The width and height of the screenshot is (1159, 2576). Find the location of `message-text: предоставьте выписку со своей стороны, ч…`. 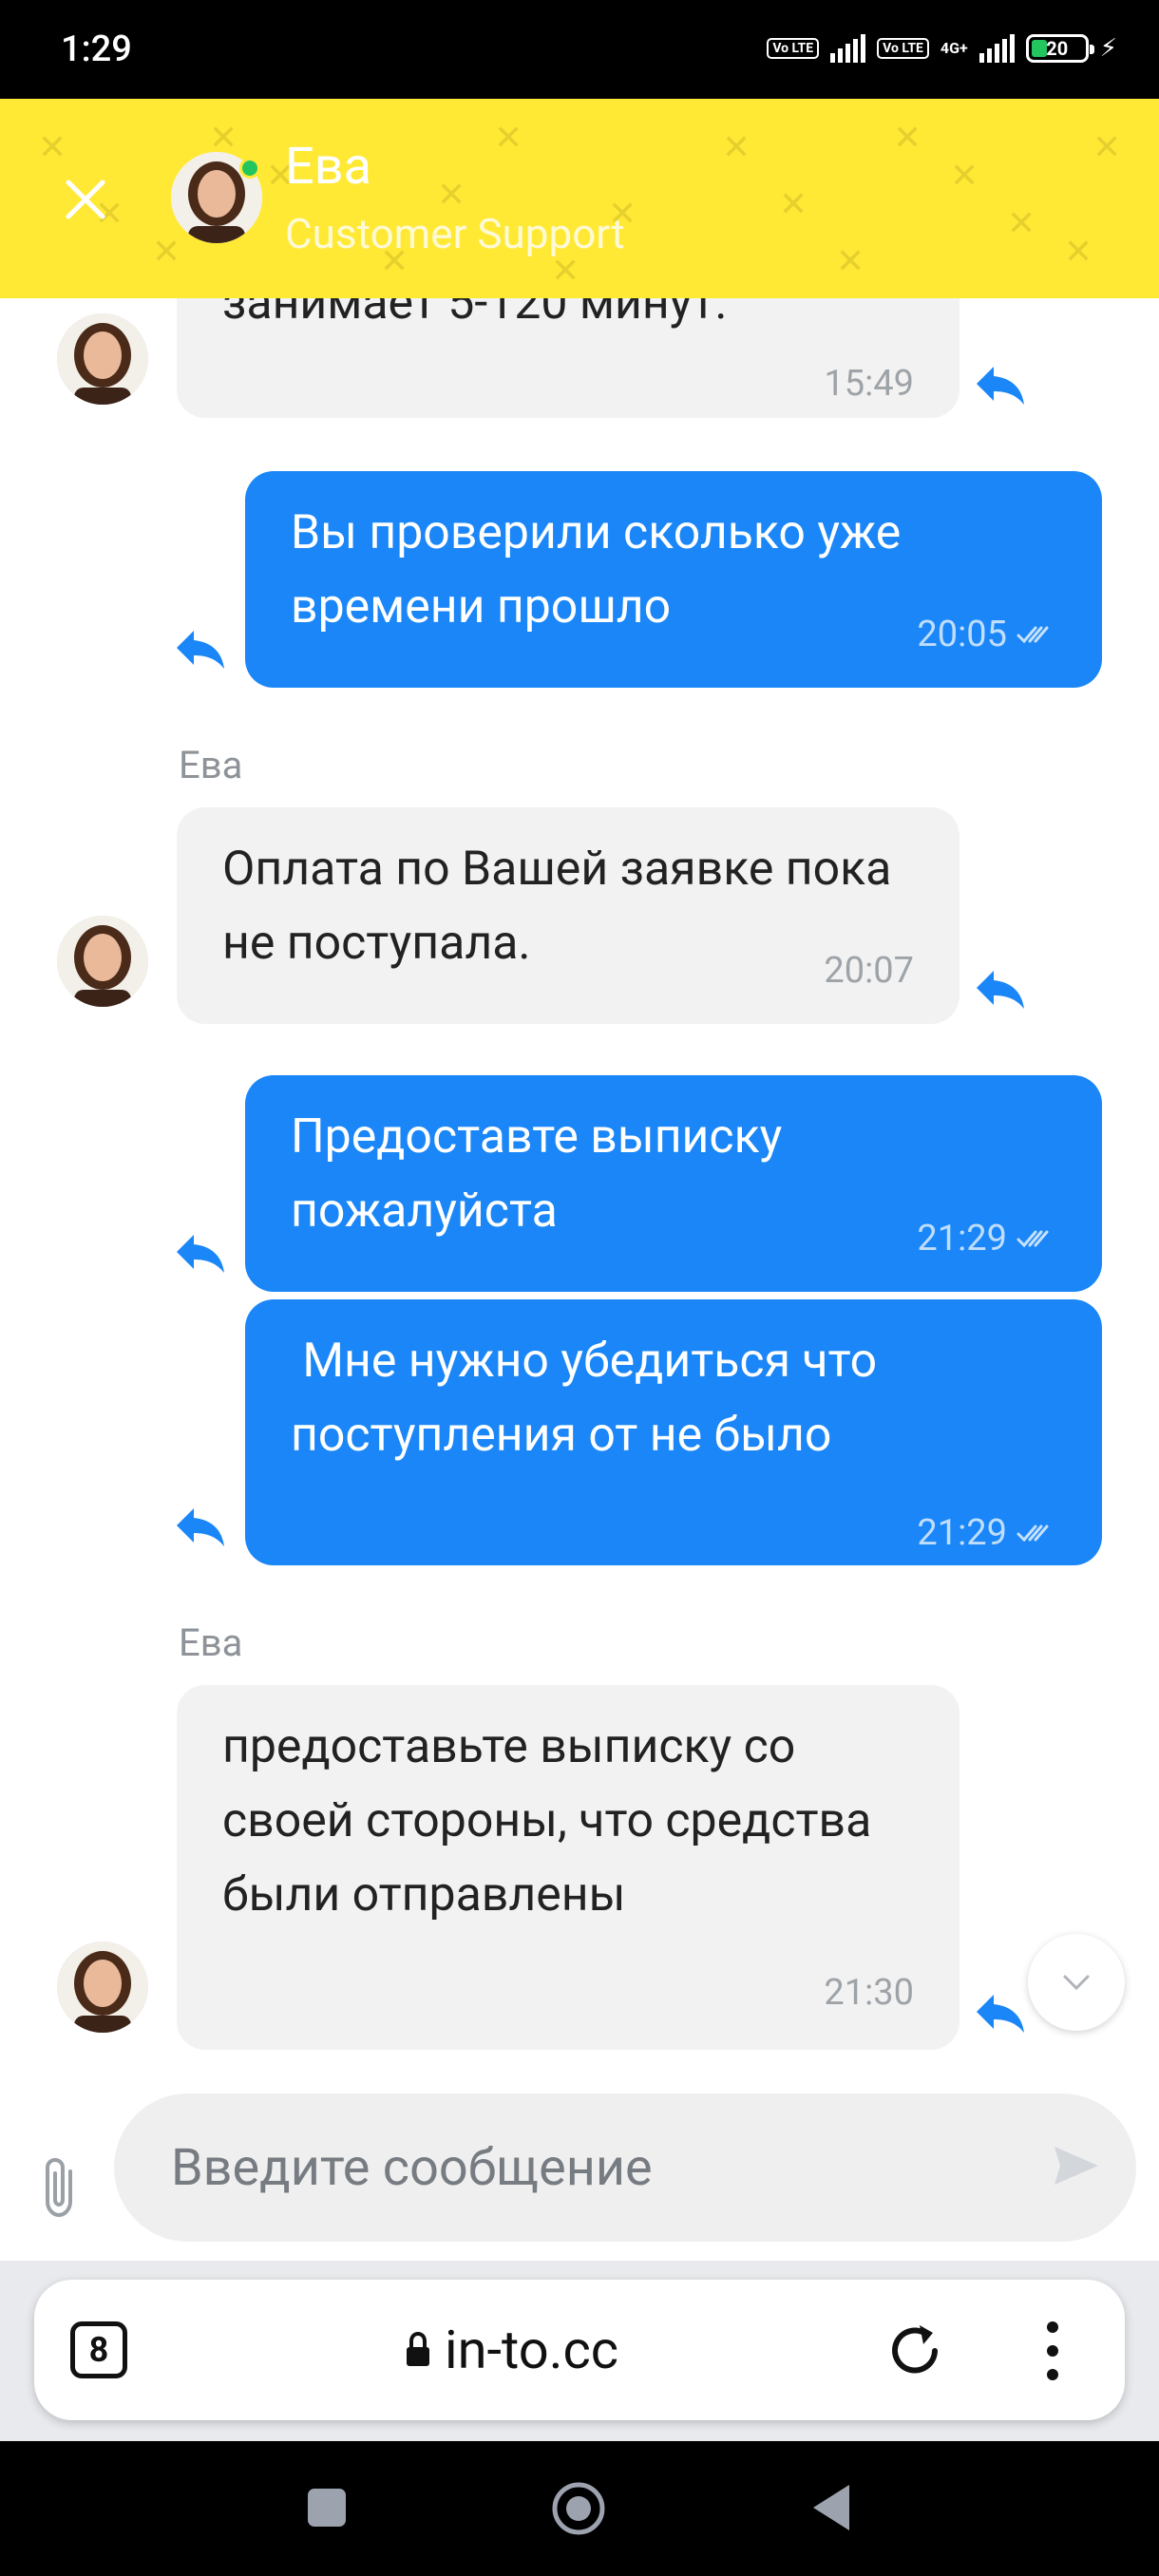

message-text: предоставьте выписку со своей стороны, ч… is located at coordinates (547, 1821).